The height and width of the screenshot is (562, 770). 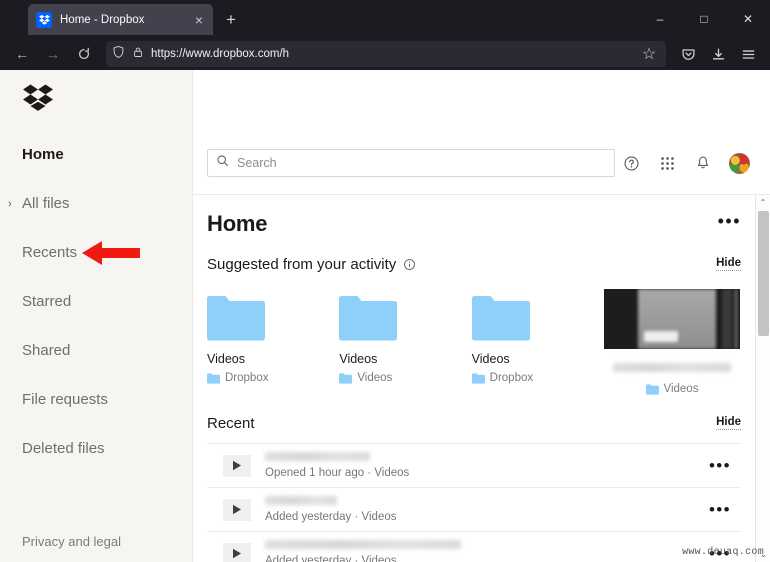 I want to click on page-title-row: Home •••, so click(x=474, y=221).